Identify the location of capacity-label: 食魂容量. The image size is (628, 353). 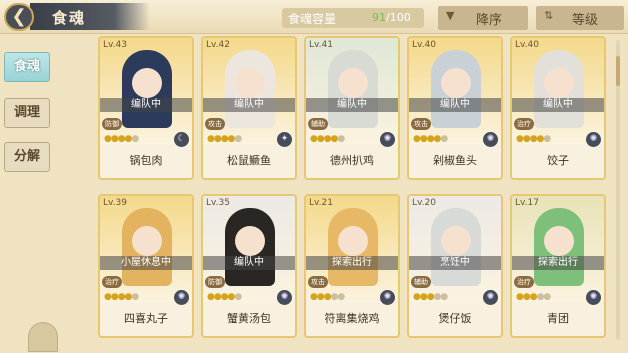
(312, 19).